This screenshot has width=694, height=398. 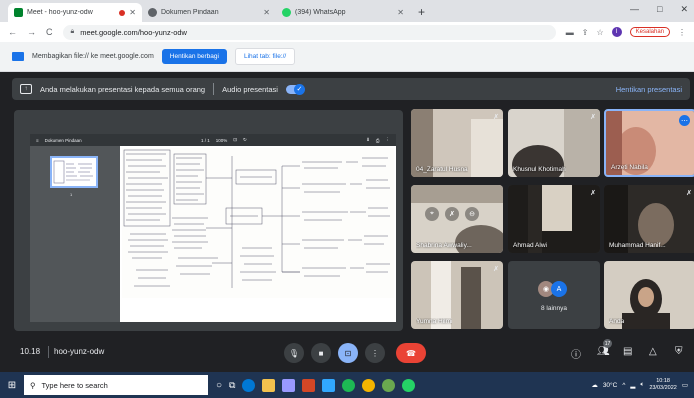 I want to click on page-thumbnail, so click(x=74, y=172).